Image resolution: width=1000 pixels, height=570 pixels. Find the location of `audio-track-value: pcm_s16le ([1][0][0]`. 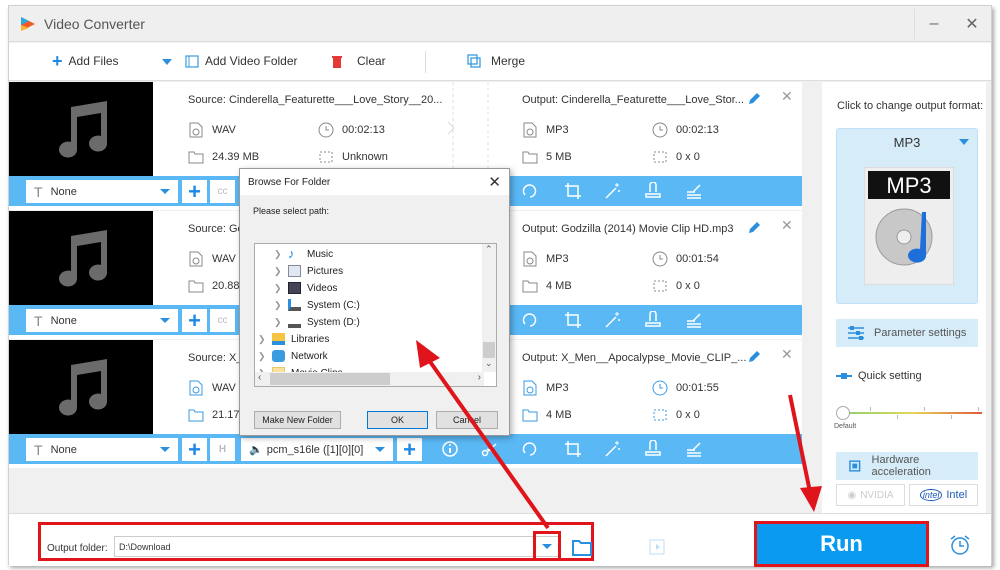

audio-track-value: pcm_s16le ([1][0][0] is located at coordinates (315, 449).